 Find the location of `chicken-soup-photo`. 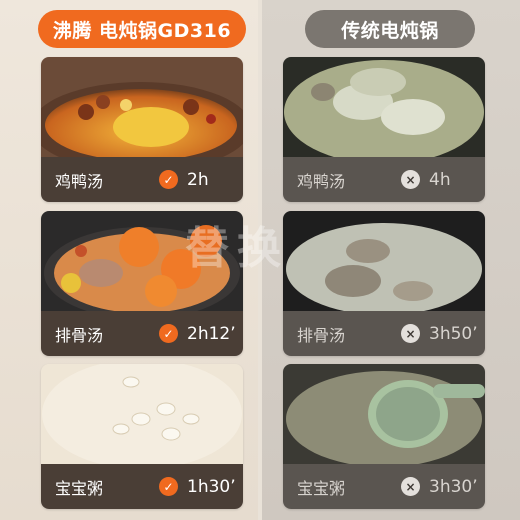

chicken-soup-photo is located at coordinates (142, 107).